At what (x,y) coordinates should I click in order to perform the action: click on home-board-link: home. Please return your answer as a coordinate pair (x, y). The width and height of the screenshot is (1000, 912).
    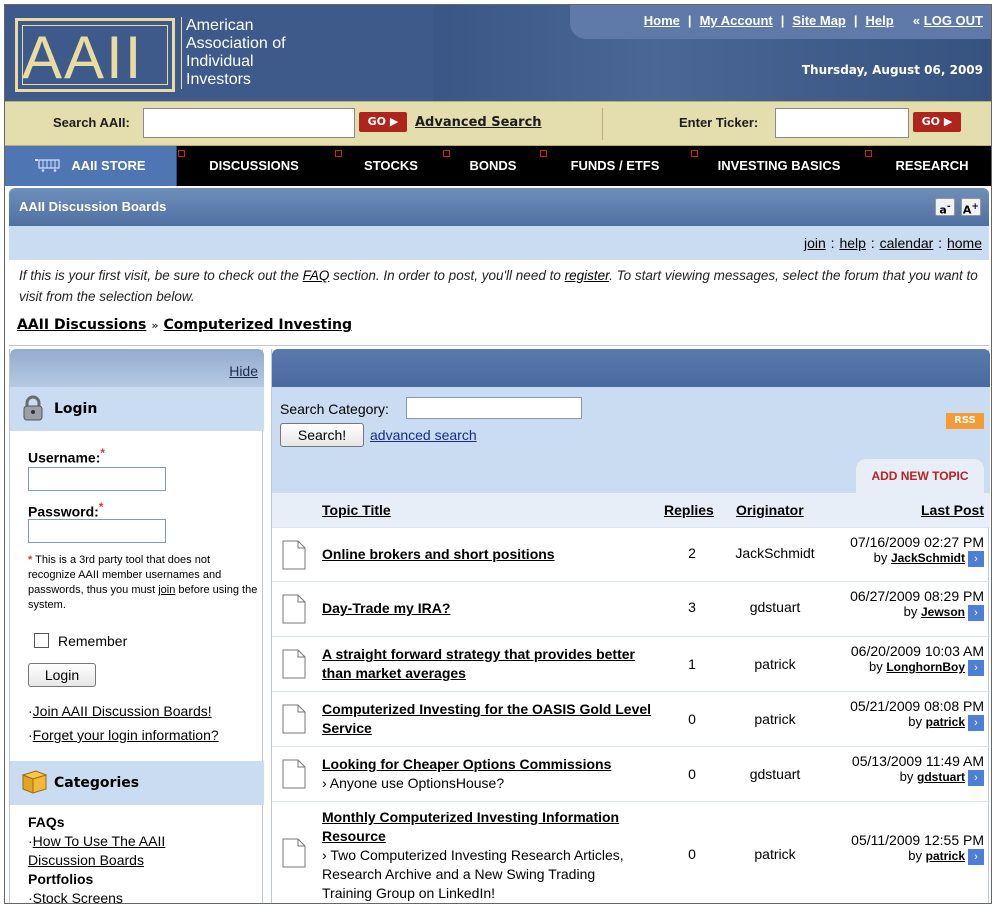
    Looking at the image, I should click on (964, 243).